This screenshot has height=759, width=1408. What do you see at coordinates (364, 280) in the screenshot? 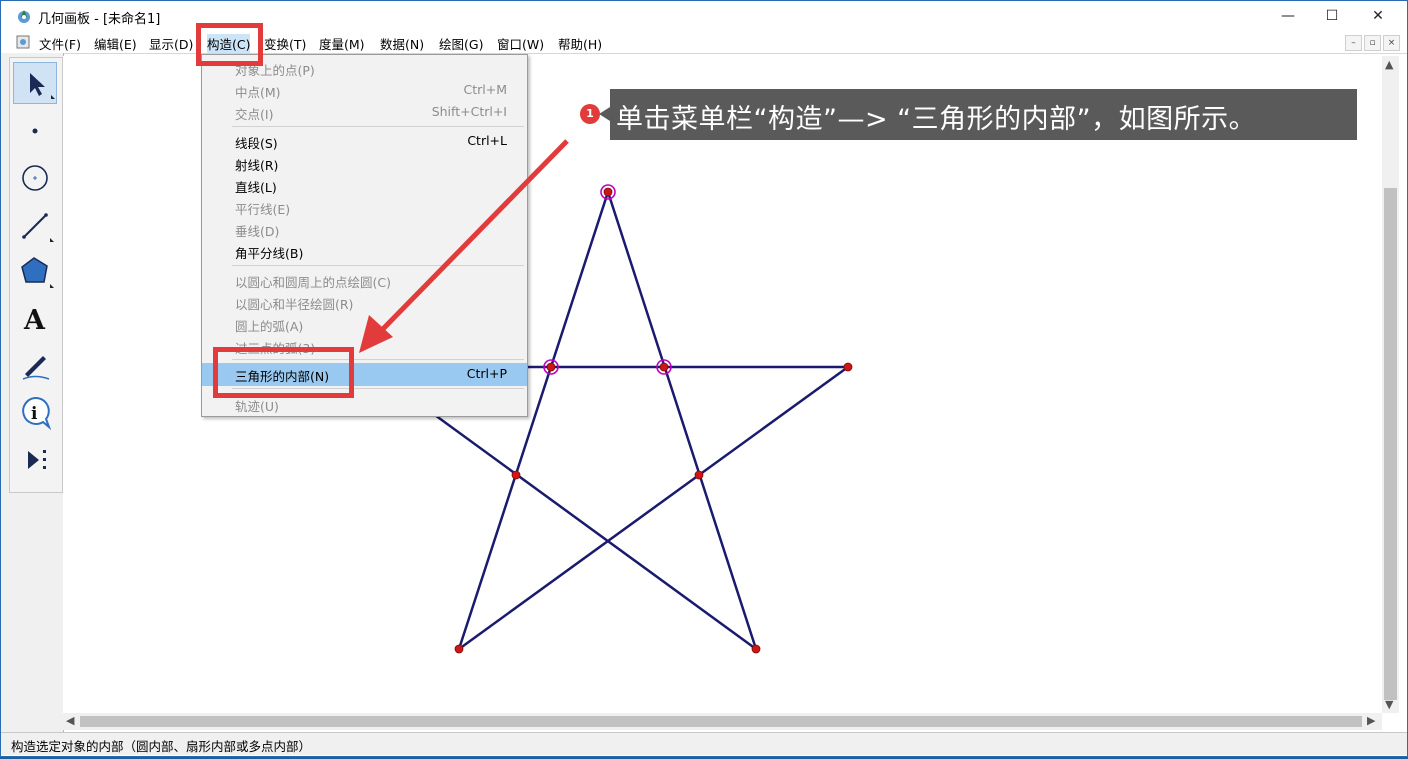
I see `menu-item-circle-center-point: 以圆心和圆周上的点绘圆(C)` at bounding box center [364, 280].